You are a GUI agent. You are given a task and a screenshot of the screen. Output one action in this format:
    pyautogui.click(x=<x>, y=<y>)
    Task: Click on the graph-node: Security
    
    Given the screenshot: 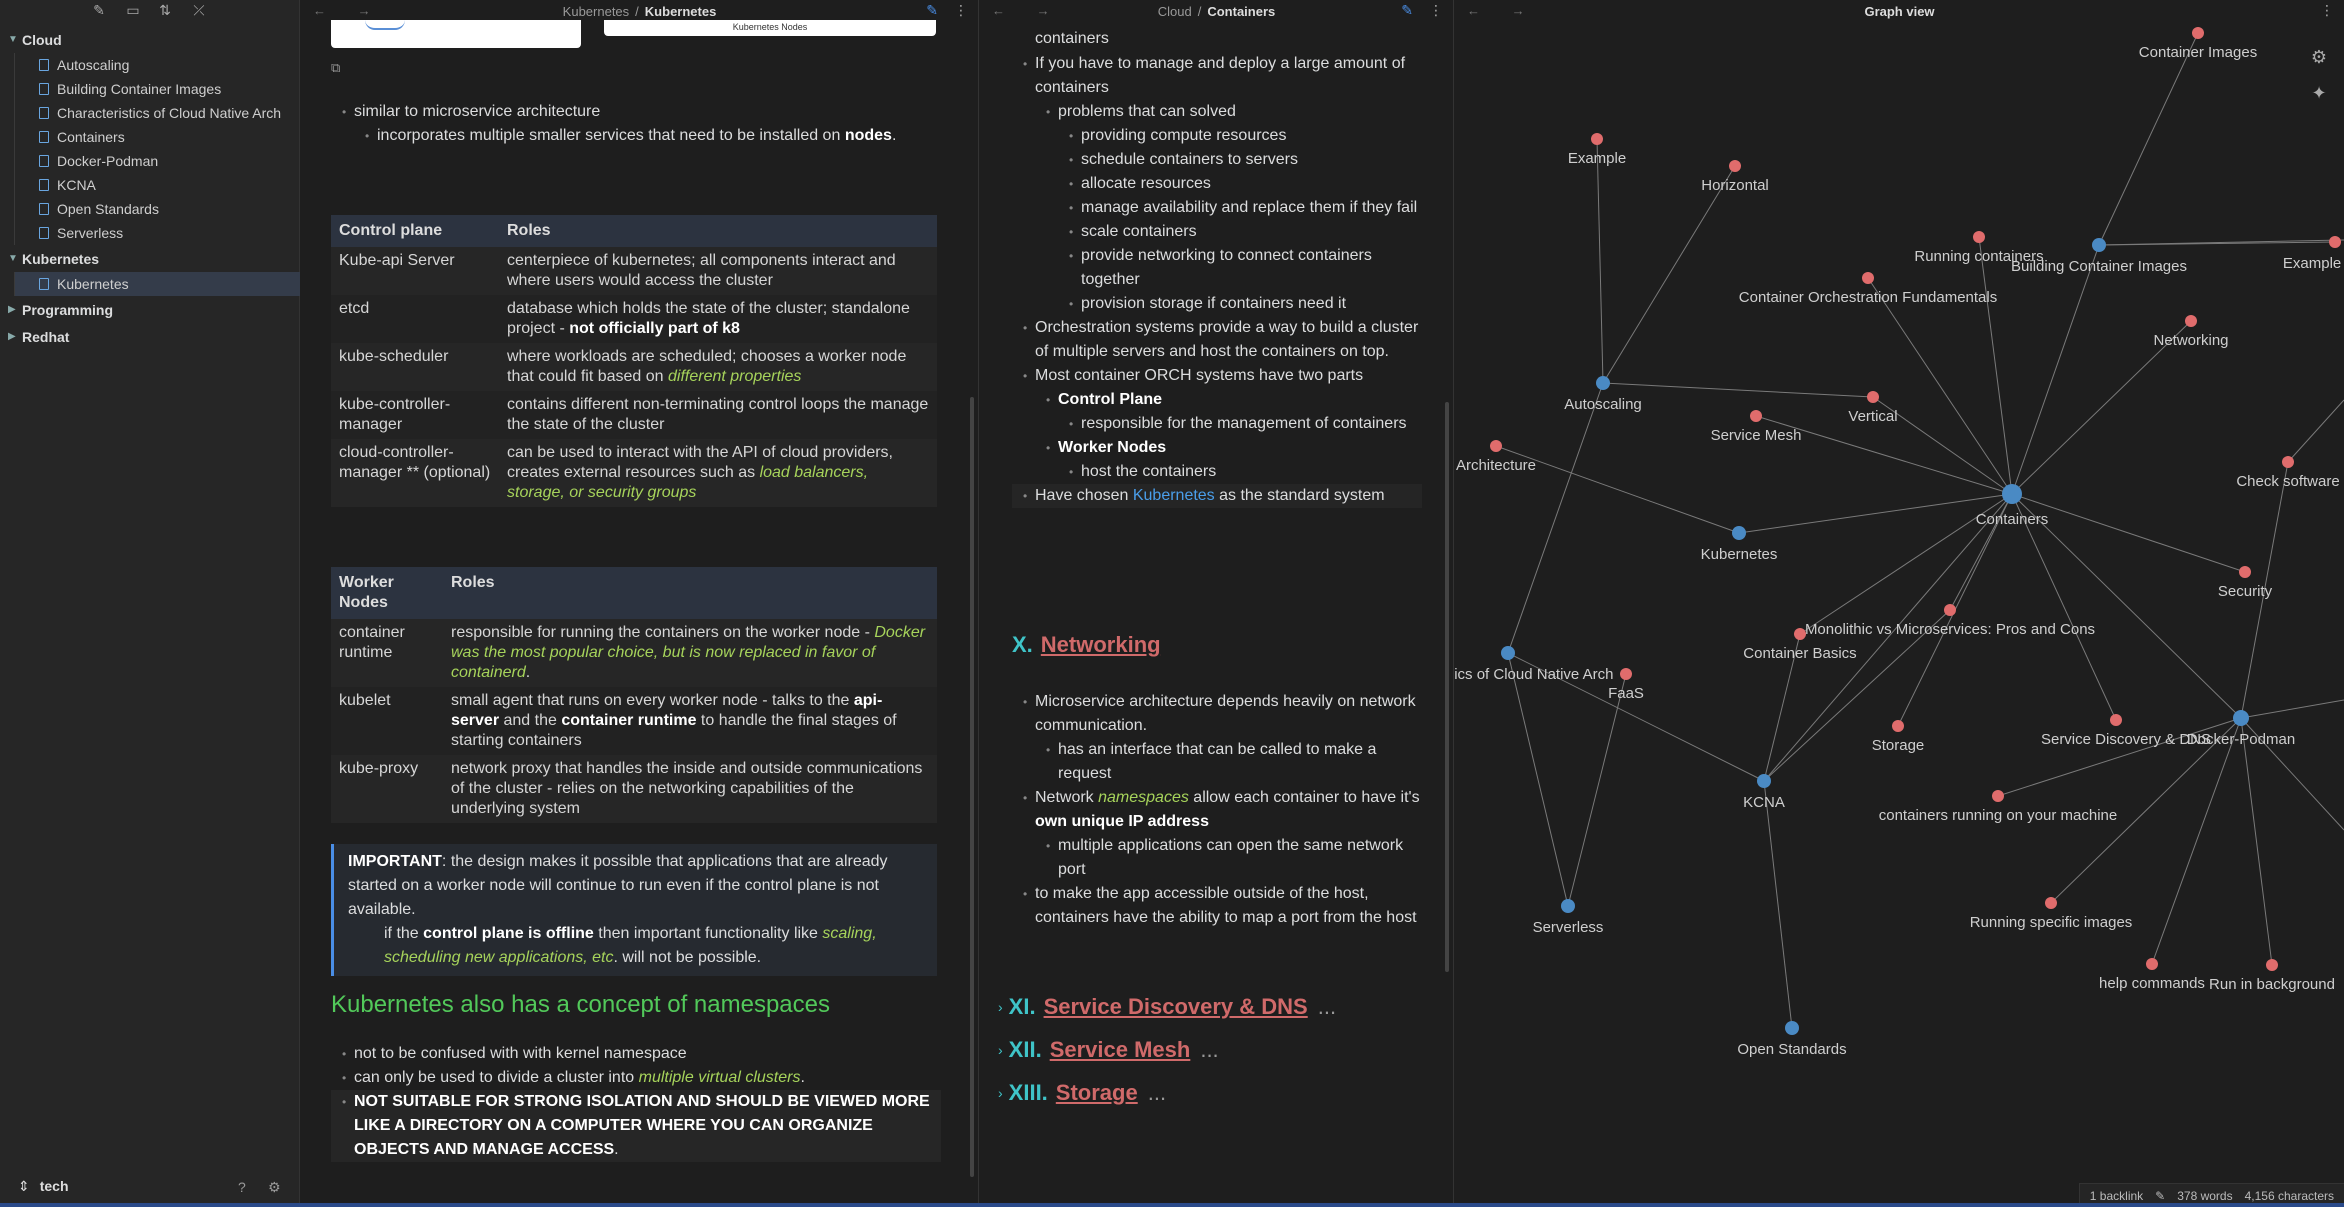 What is the action you would take?
    pyautogui.click(x=2245, y=583)
    